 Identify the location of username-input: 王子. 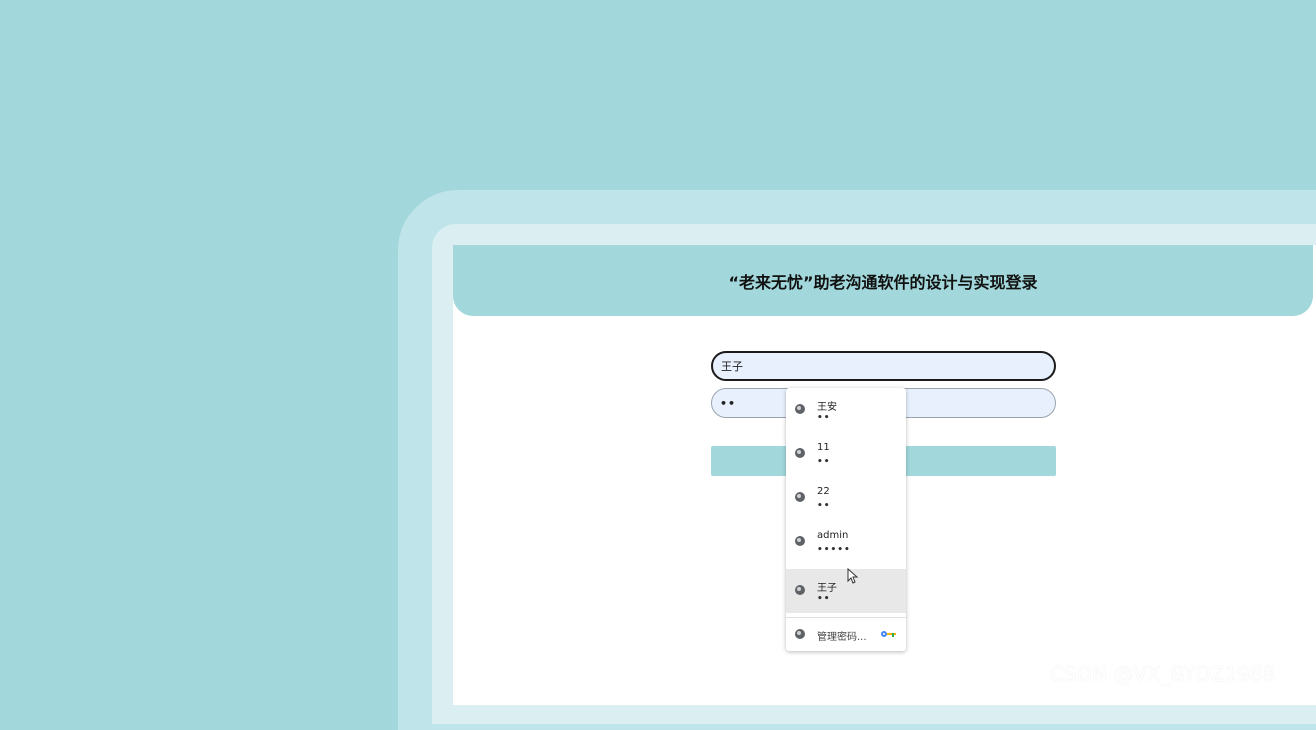
(883, 366).